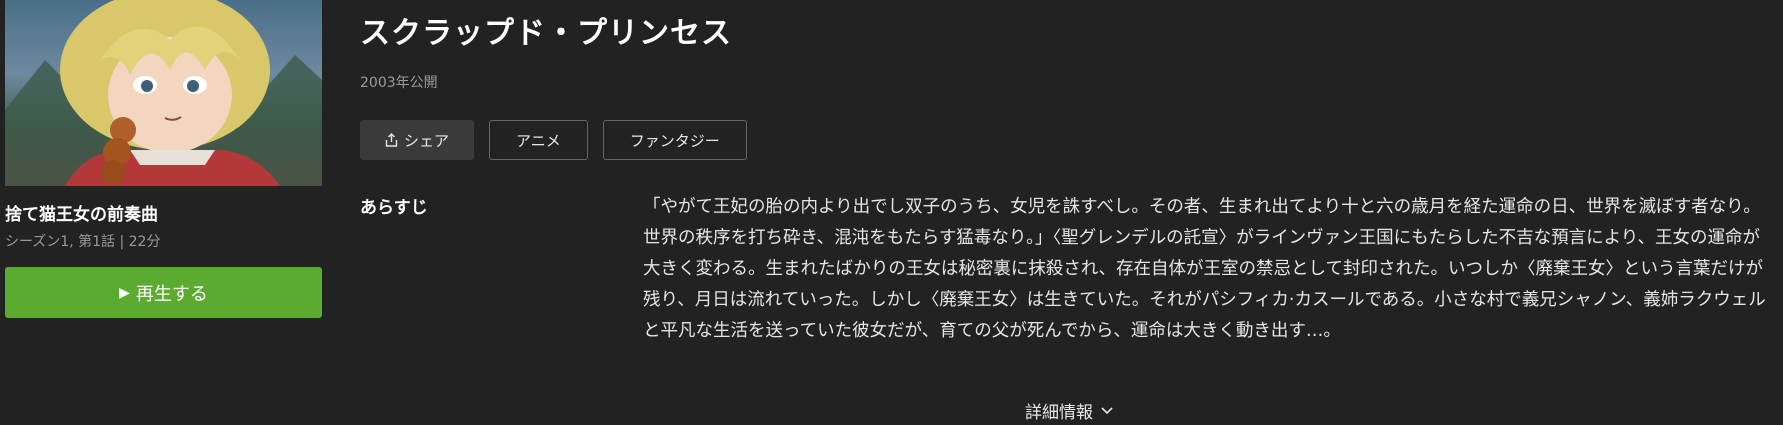 The height and width of the screenshot is (425, 1783). I want to click on play-icon: ▶, so click(124, 292).